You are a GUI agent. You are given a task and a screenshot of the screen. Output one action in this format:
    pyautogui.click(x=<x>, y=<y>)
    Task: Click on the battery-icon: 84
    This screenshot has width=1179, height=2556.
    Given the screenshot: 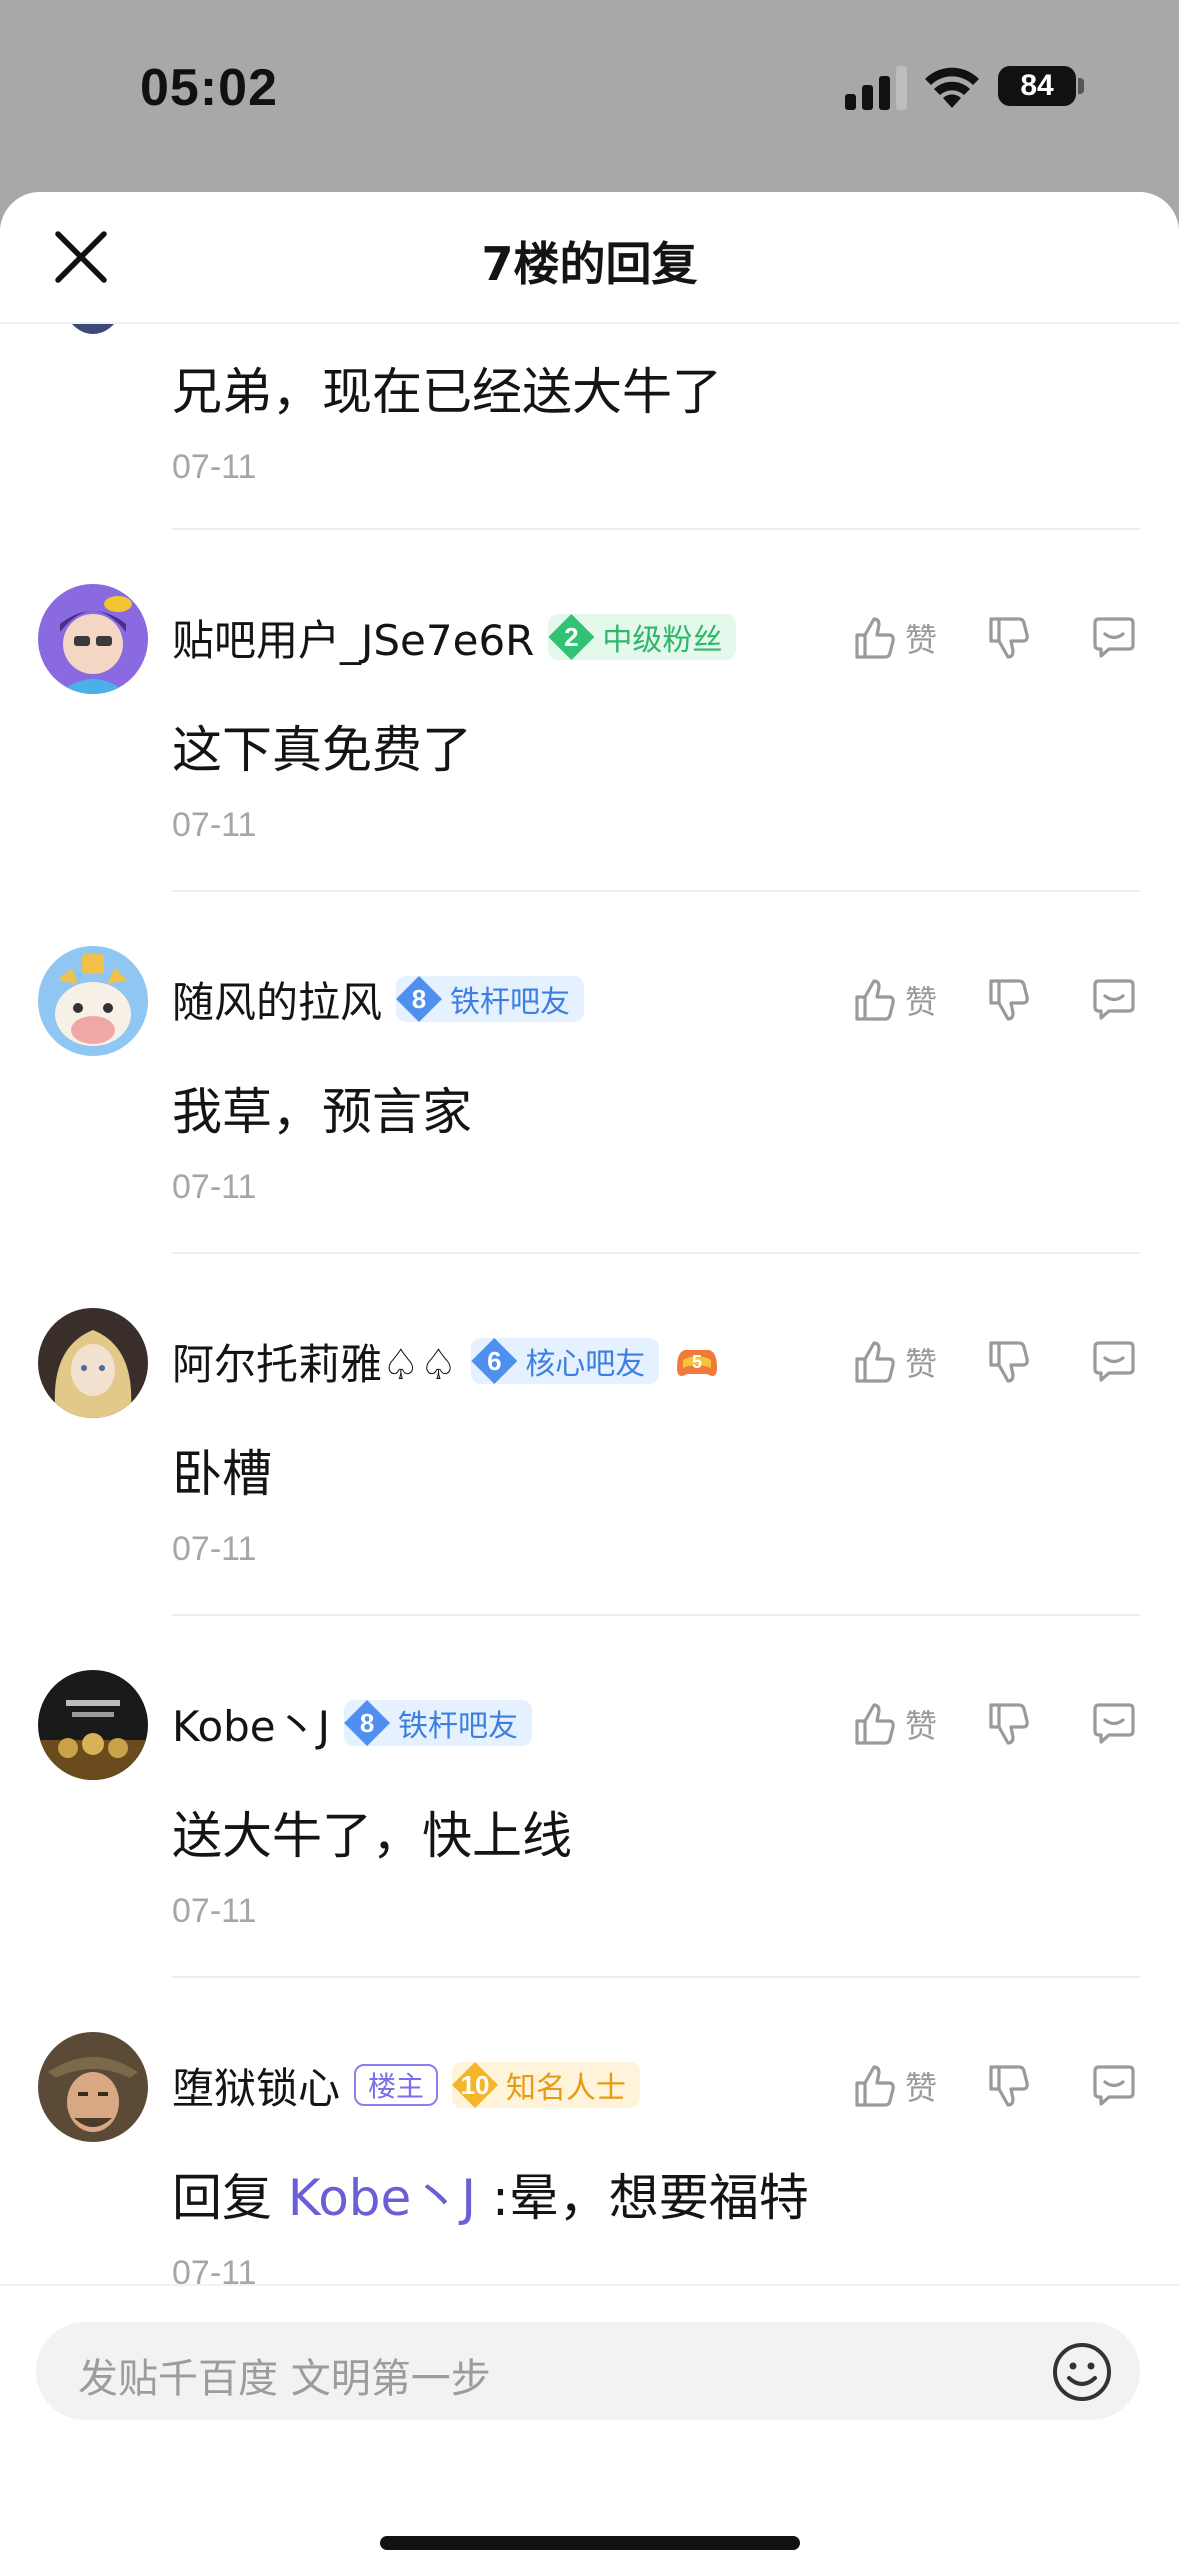 What is the action you would take?
    pyautogui.click(x=1037, y=86)
    